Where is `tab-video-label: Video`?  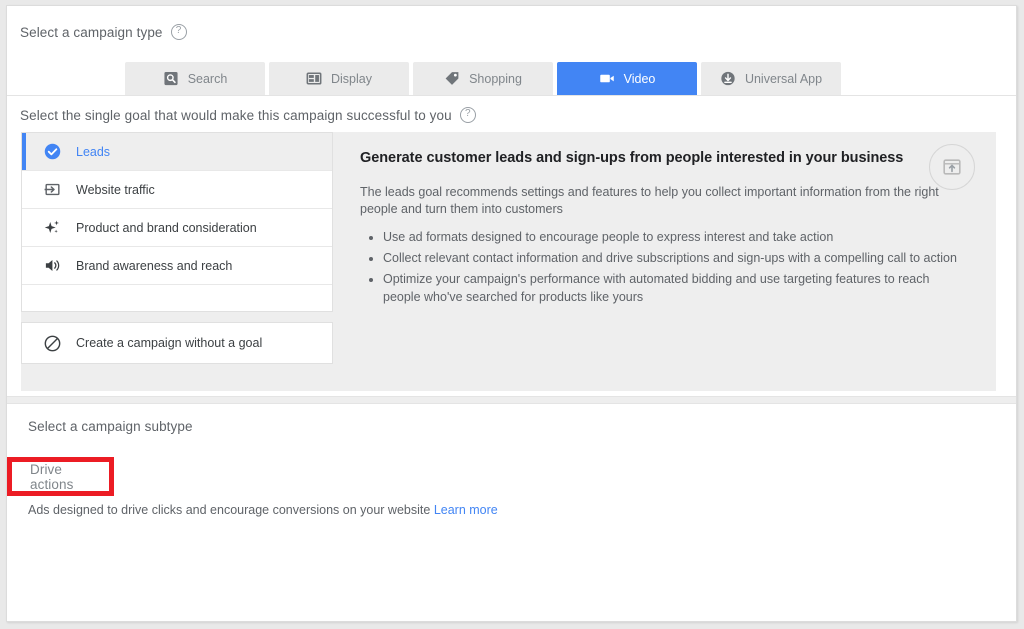 tab-video-label: Video is located at coordinates (639, 78).